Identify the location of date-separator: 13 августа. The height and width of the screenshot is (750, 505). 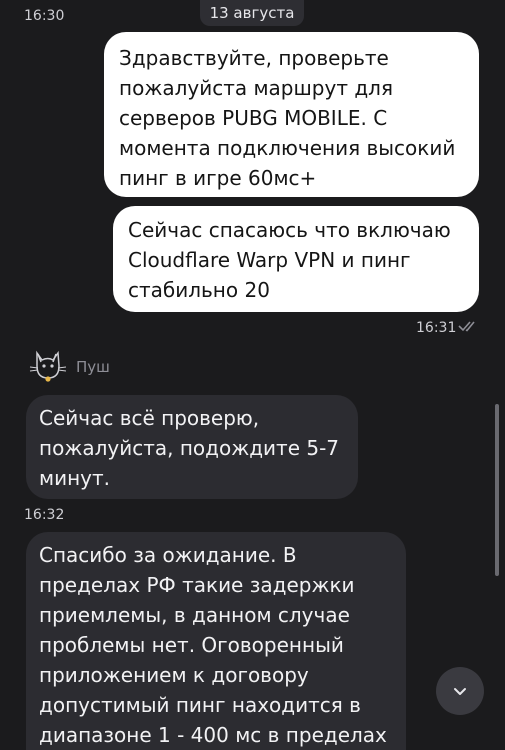
(252, 13).